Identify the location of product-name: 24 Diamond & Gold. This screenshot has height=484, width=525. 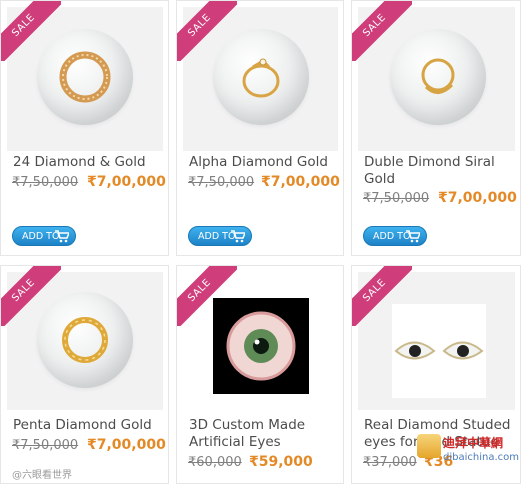
(79, 162).